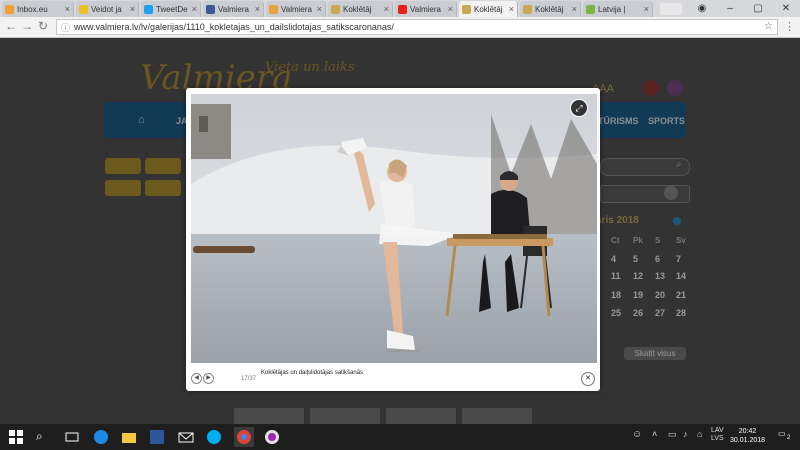  I want to click on file-explorer-icon, so click(129, 437).